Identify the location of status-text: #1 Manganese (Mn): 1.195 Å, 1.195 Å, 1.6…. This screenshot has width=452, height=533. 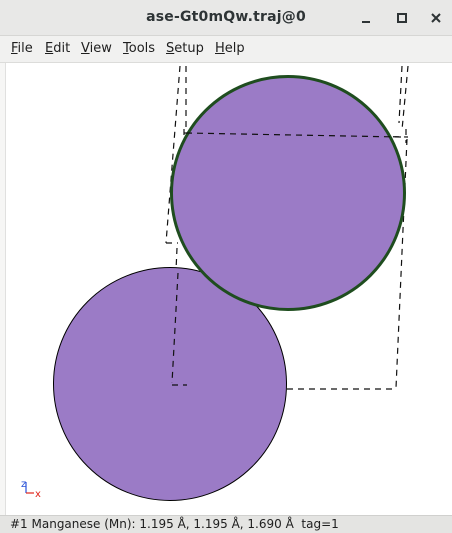
(174, 524).